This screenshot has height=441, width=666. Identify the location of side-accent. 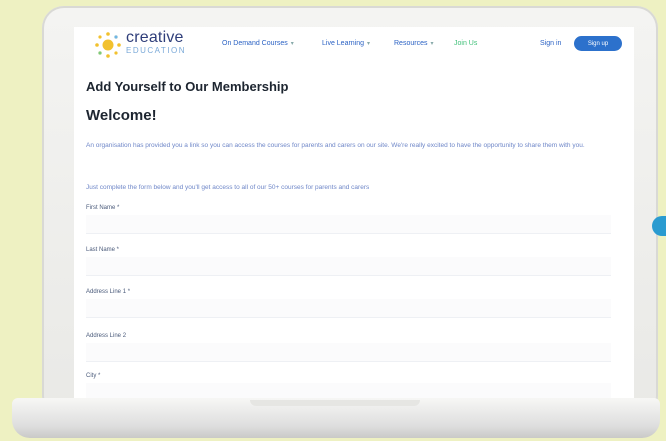
(659, 226).